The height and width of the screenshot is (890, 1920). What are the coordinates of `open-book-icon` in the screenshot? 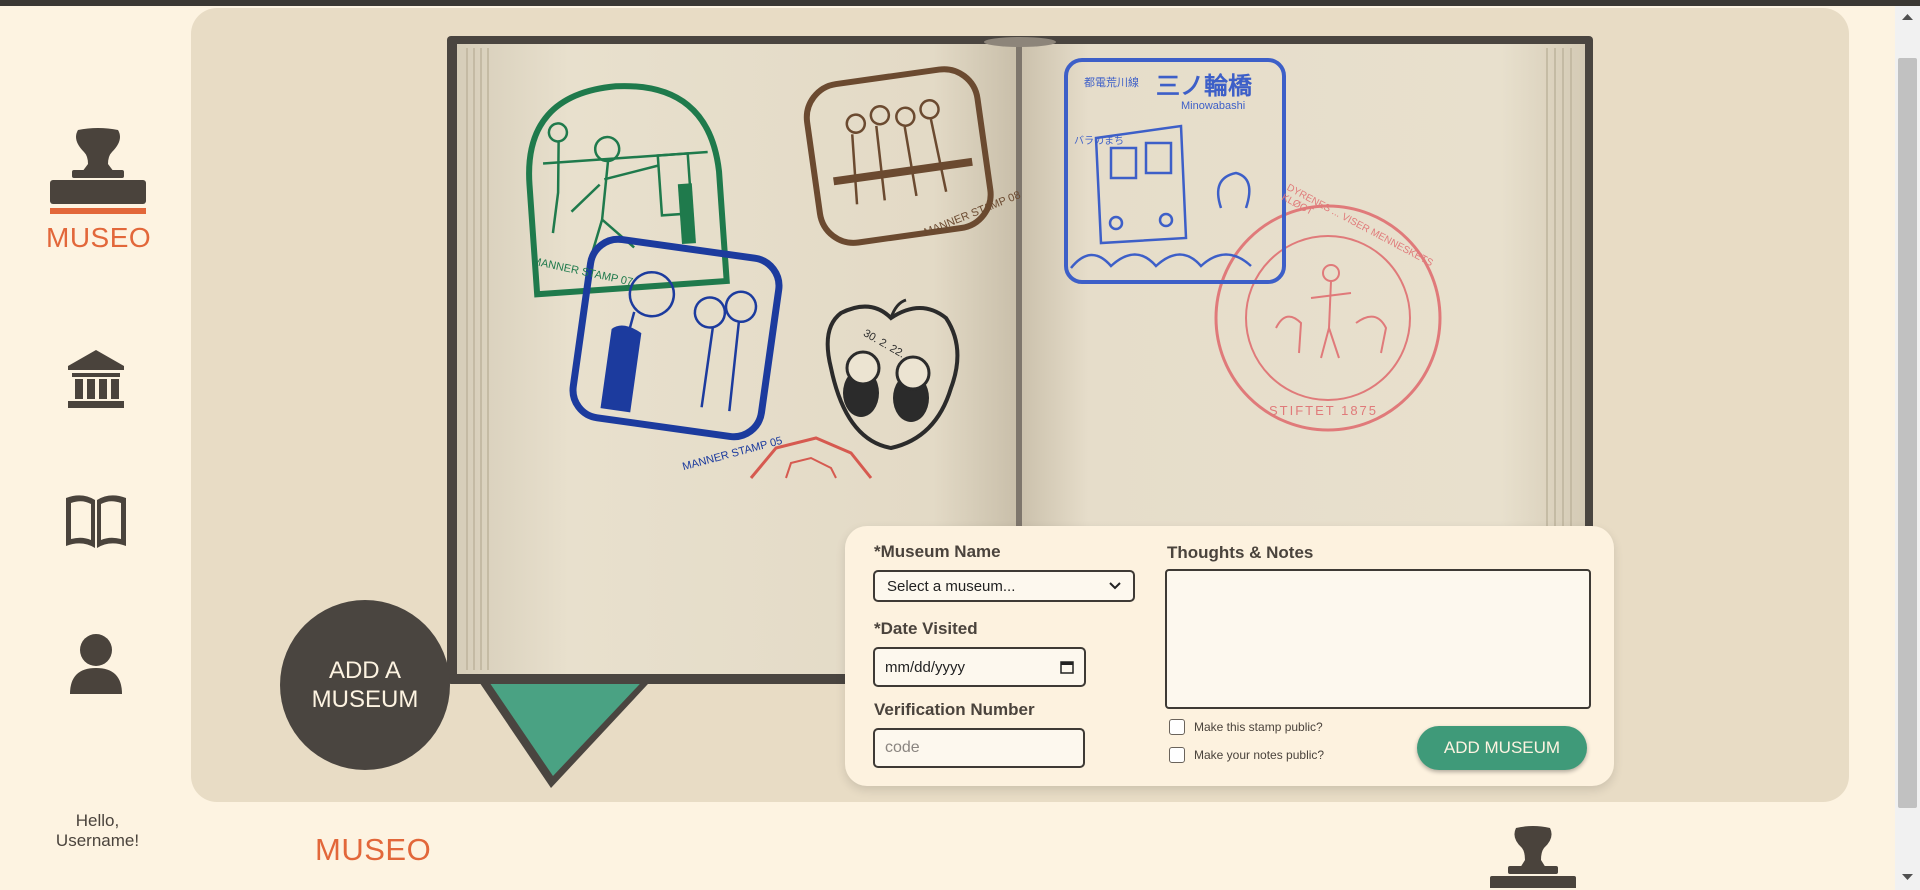 It's located at (96, 521).